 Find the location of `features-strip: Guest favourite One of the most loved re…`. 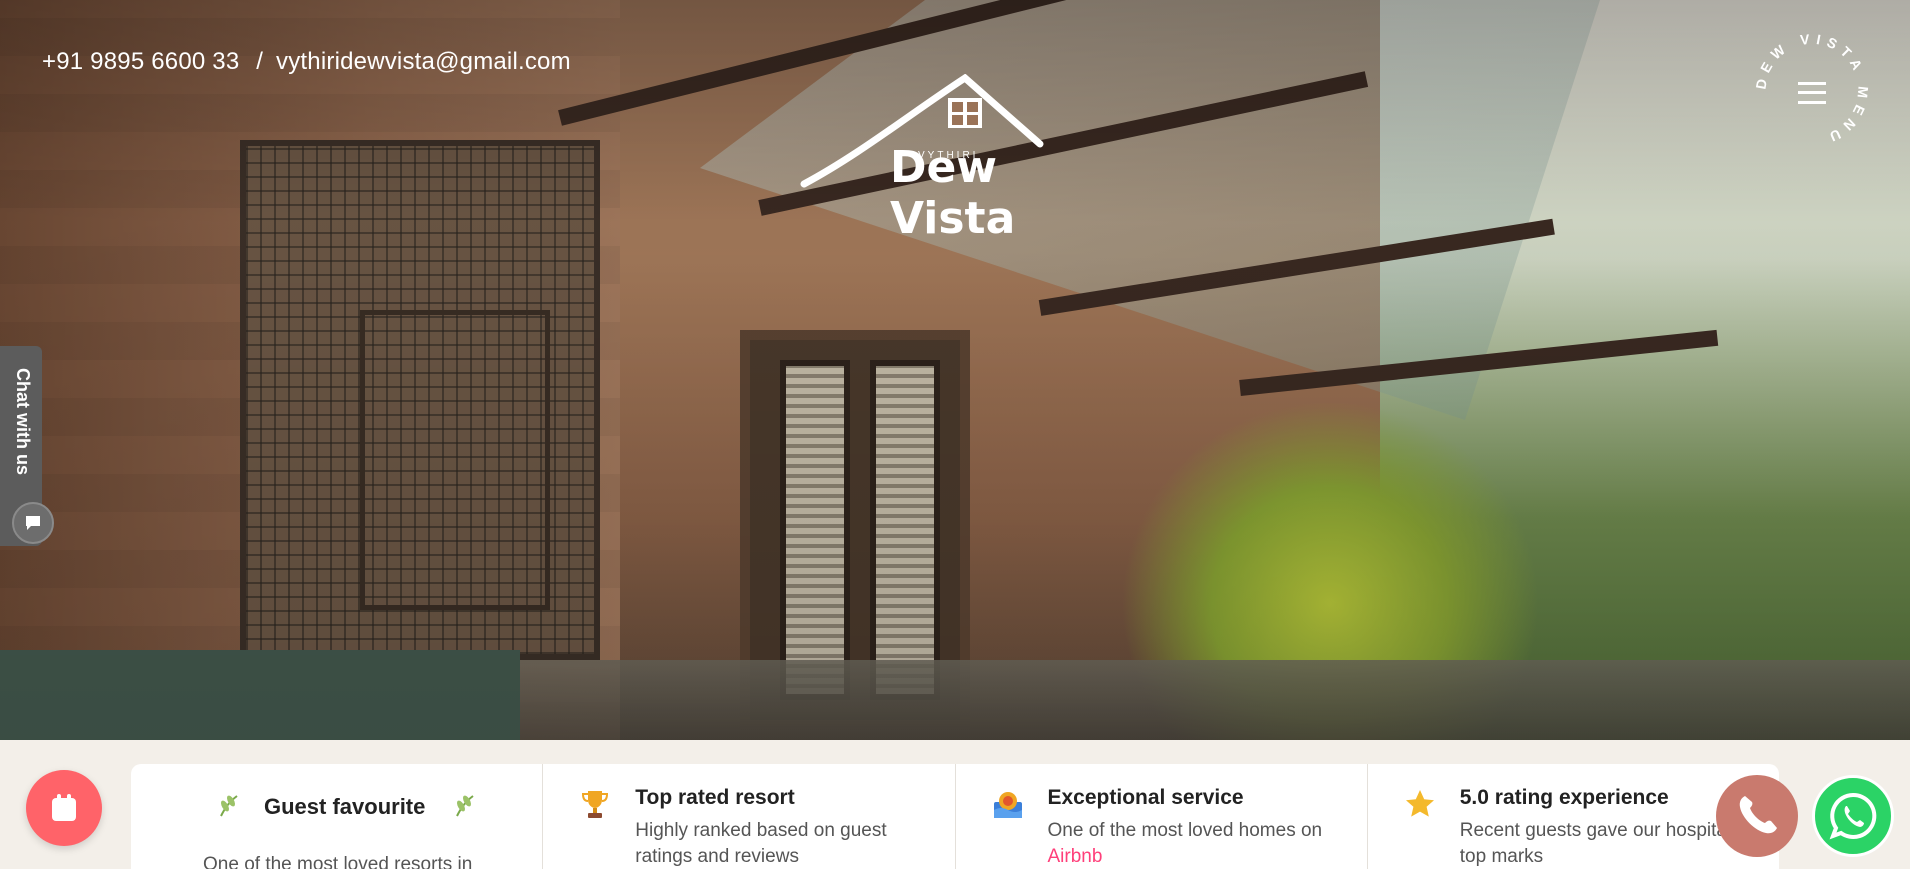

features-strip: Guest favourite One of the most loved re… is located at coordinates (955, 816).